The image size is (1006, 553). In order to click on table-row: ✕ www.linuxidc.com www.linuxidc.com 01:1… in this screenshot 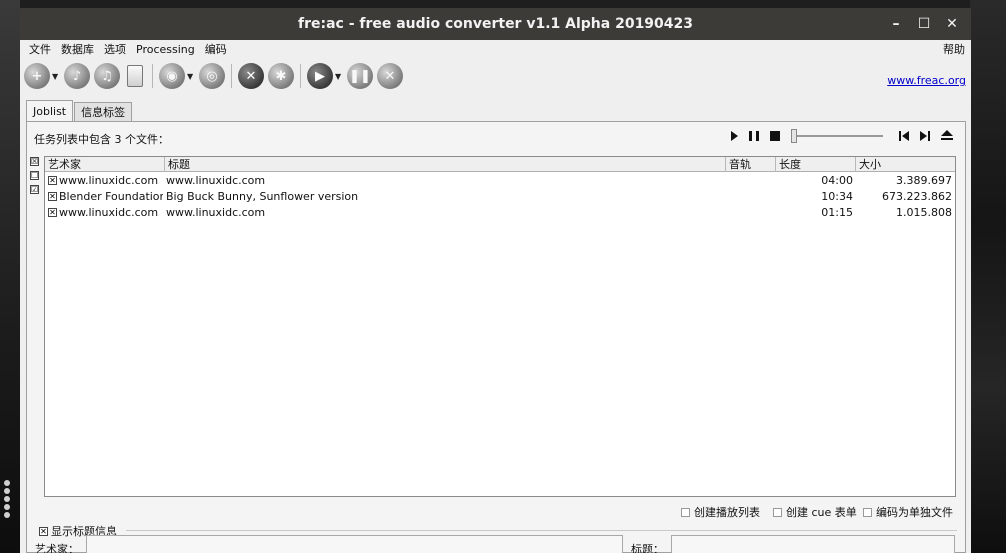, I will do `click(500, 213)`.